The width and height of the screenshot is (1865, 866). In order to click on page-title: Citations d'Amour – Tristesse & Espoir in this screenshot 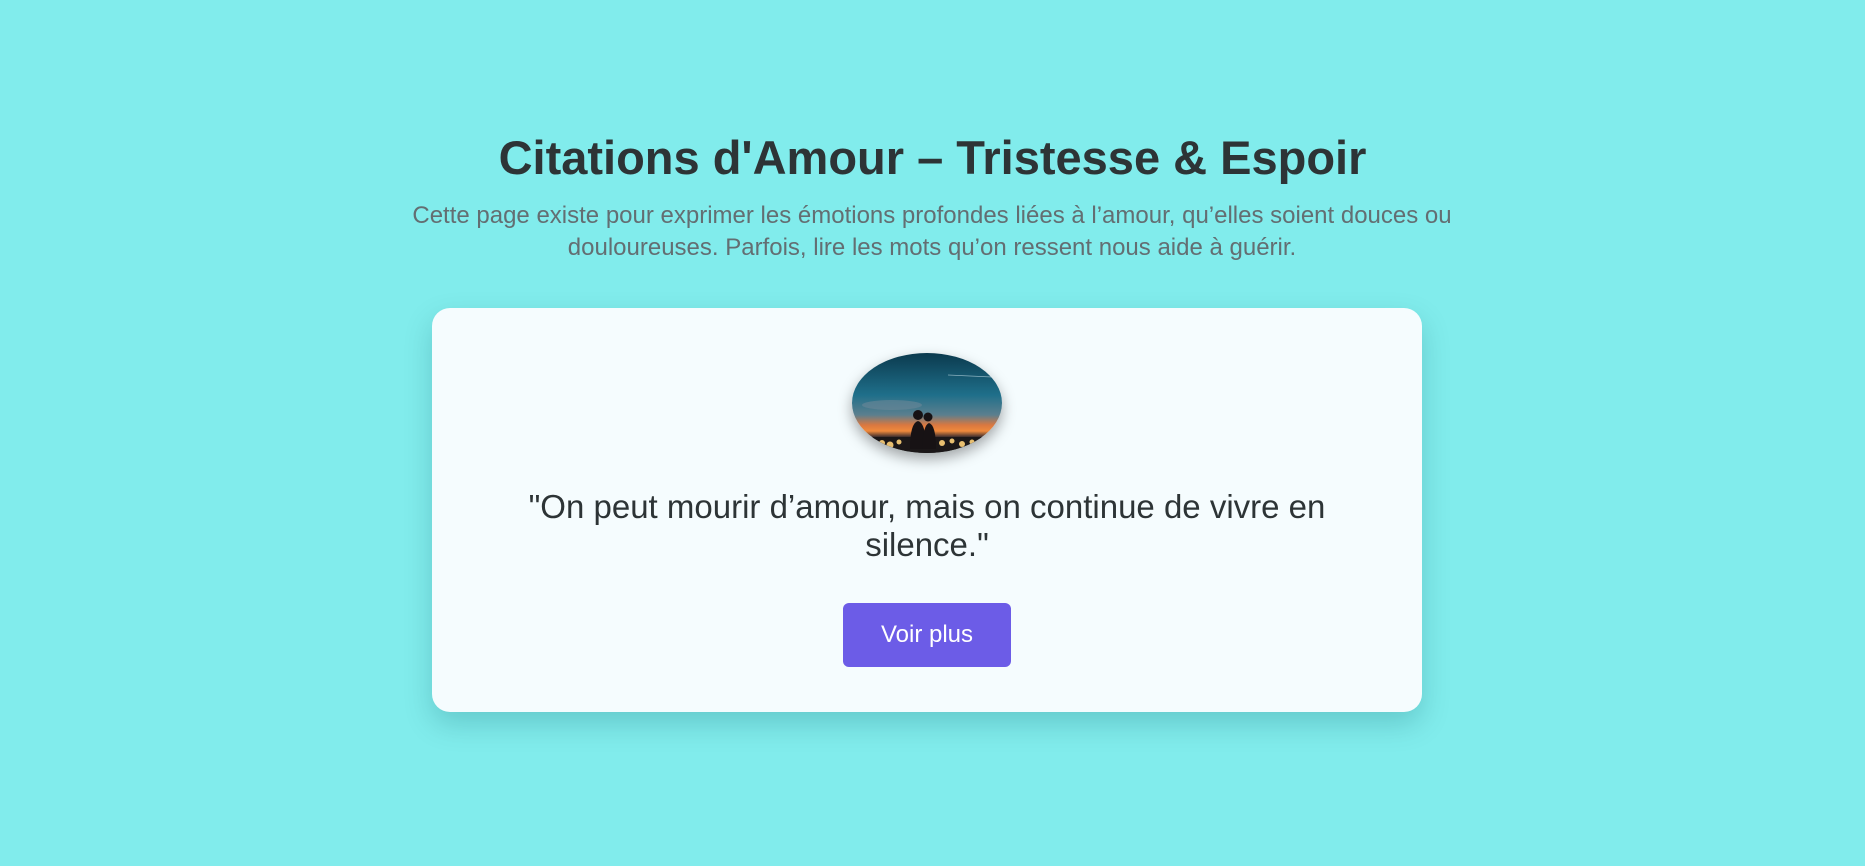, I will do `click(932, 157)`.